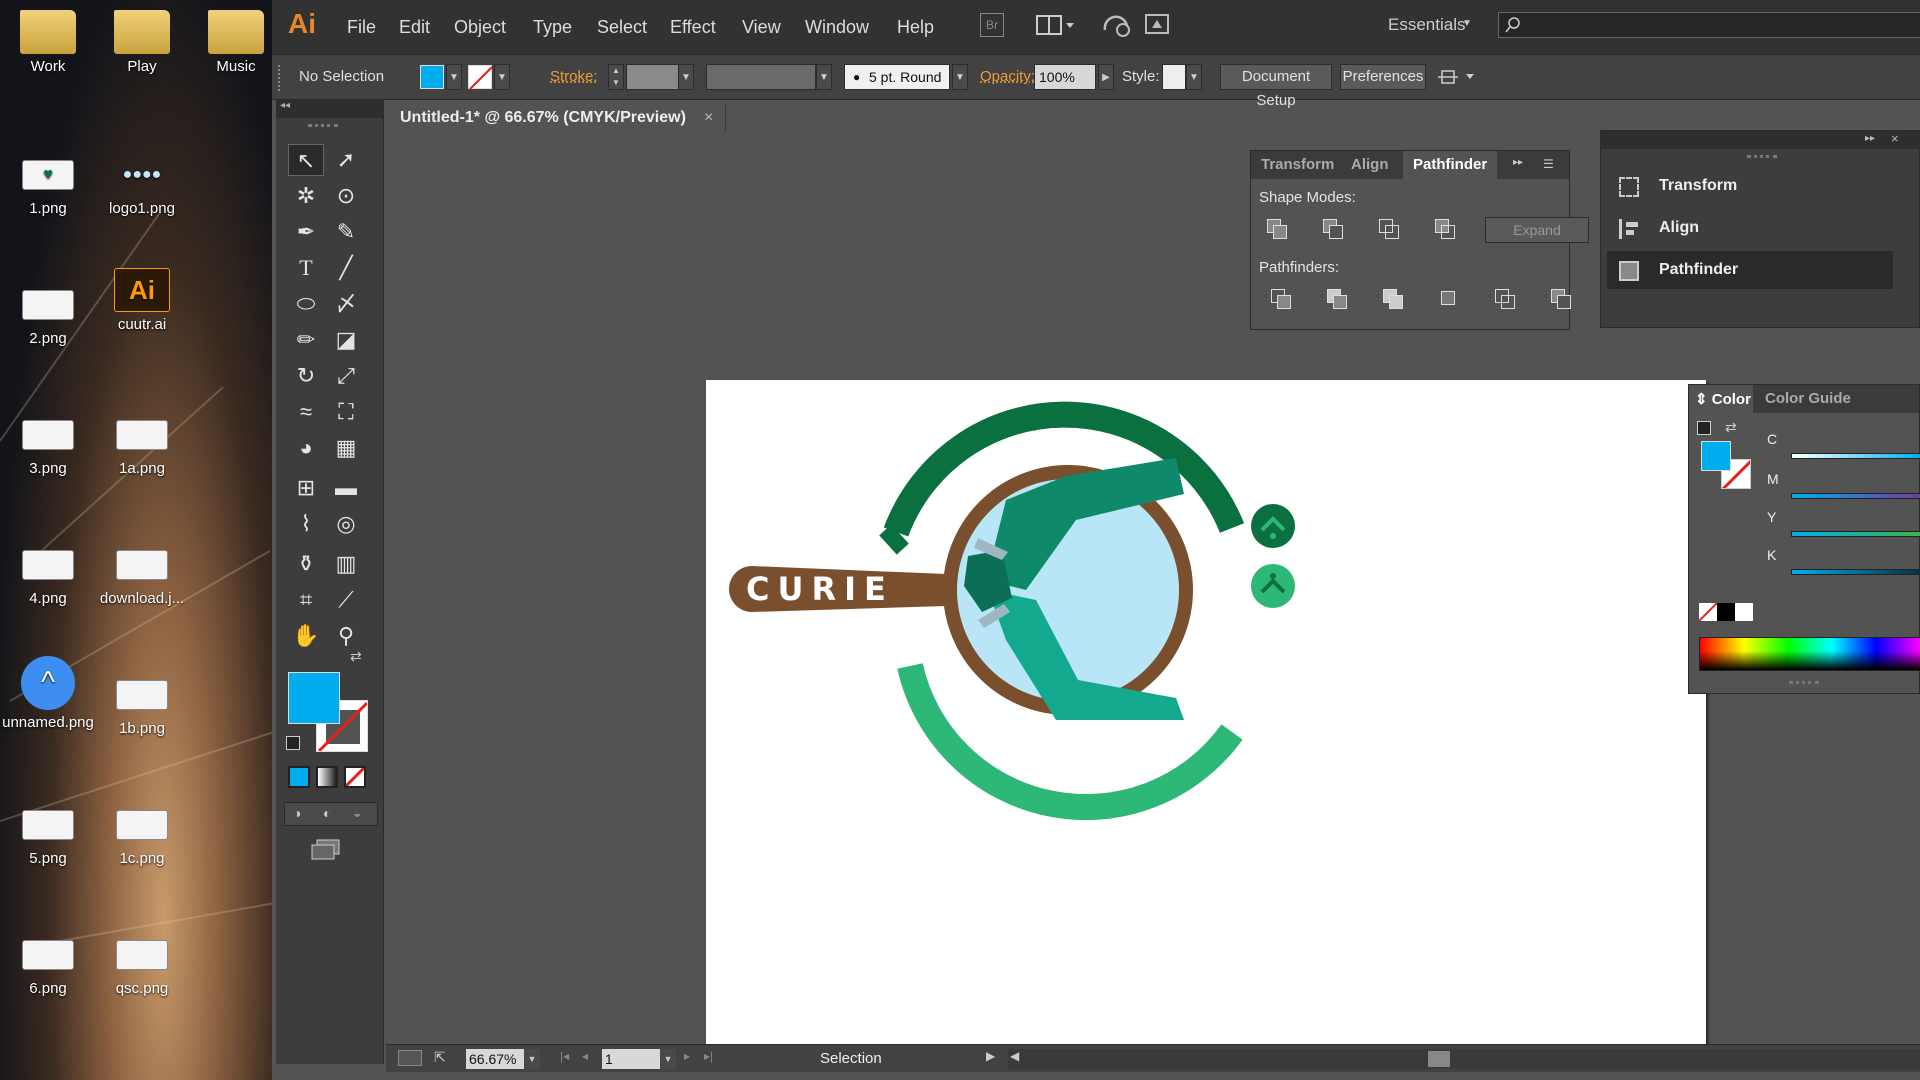 The image size is (1920, 1080). Describe the element at coordinates (1808, 398) in the screenshot. I see `tab-color-guide: Color Guide` at that location.